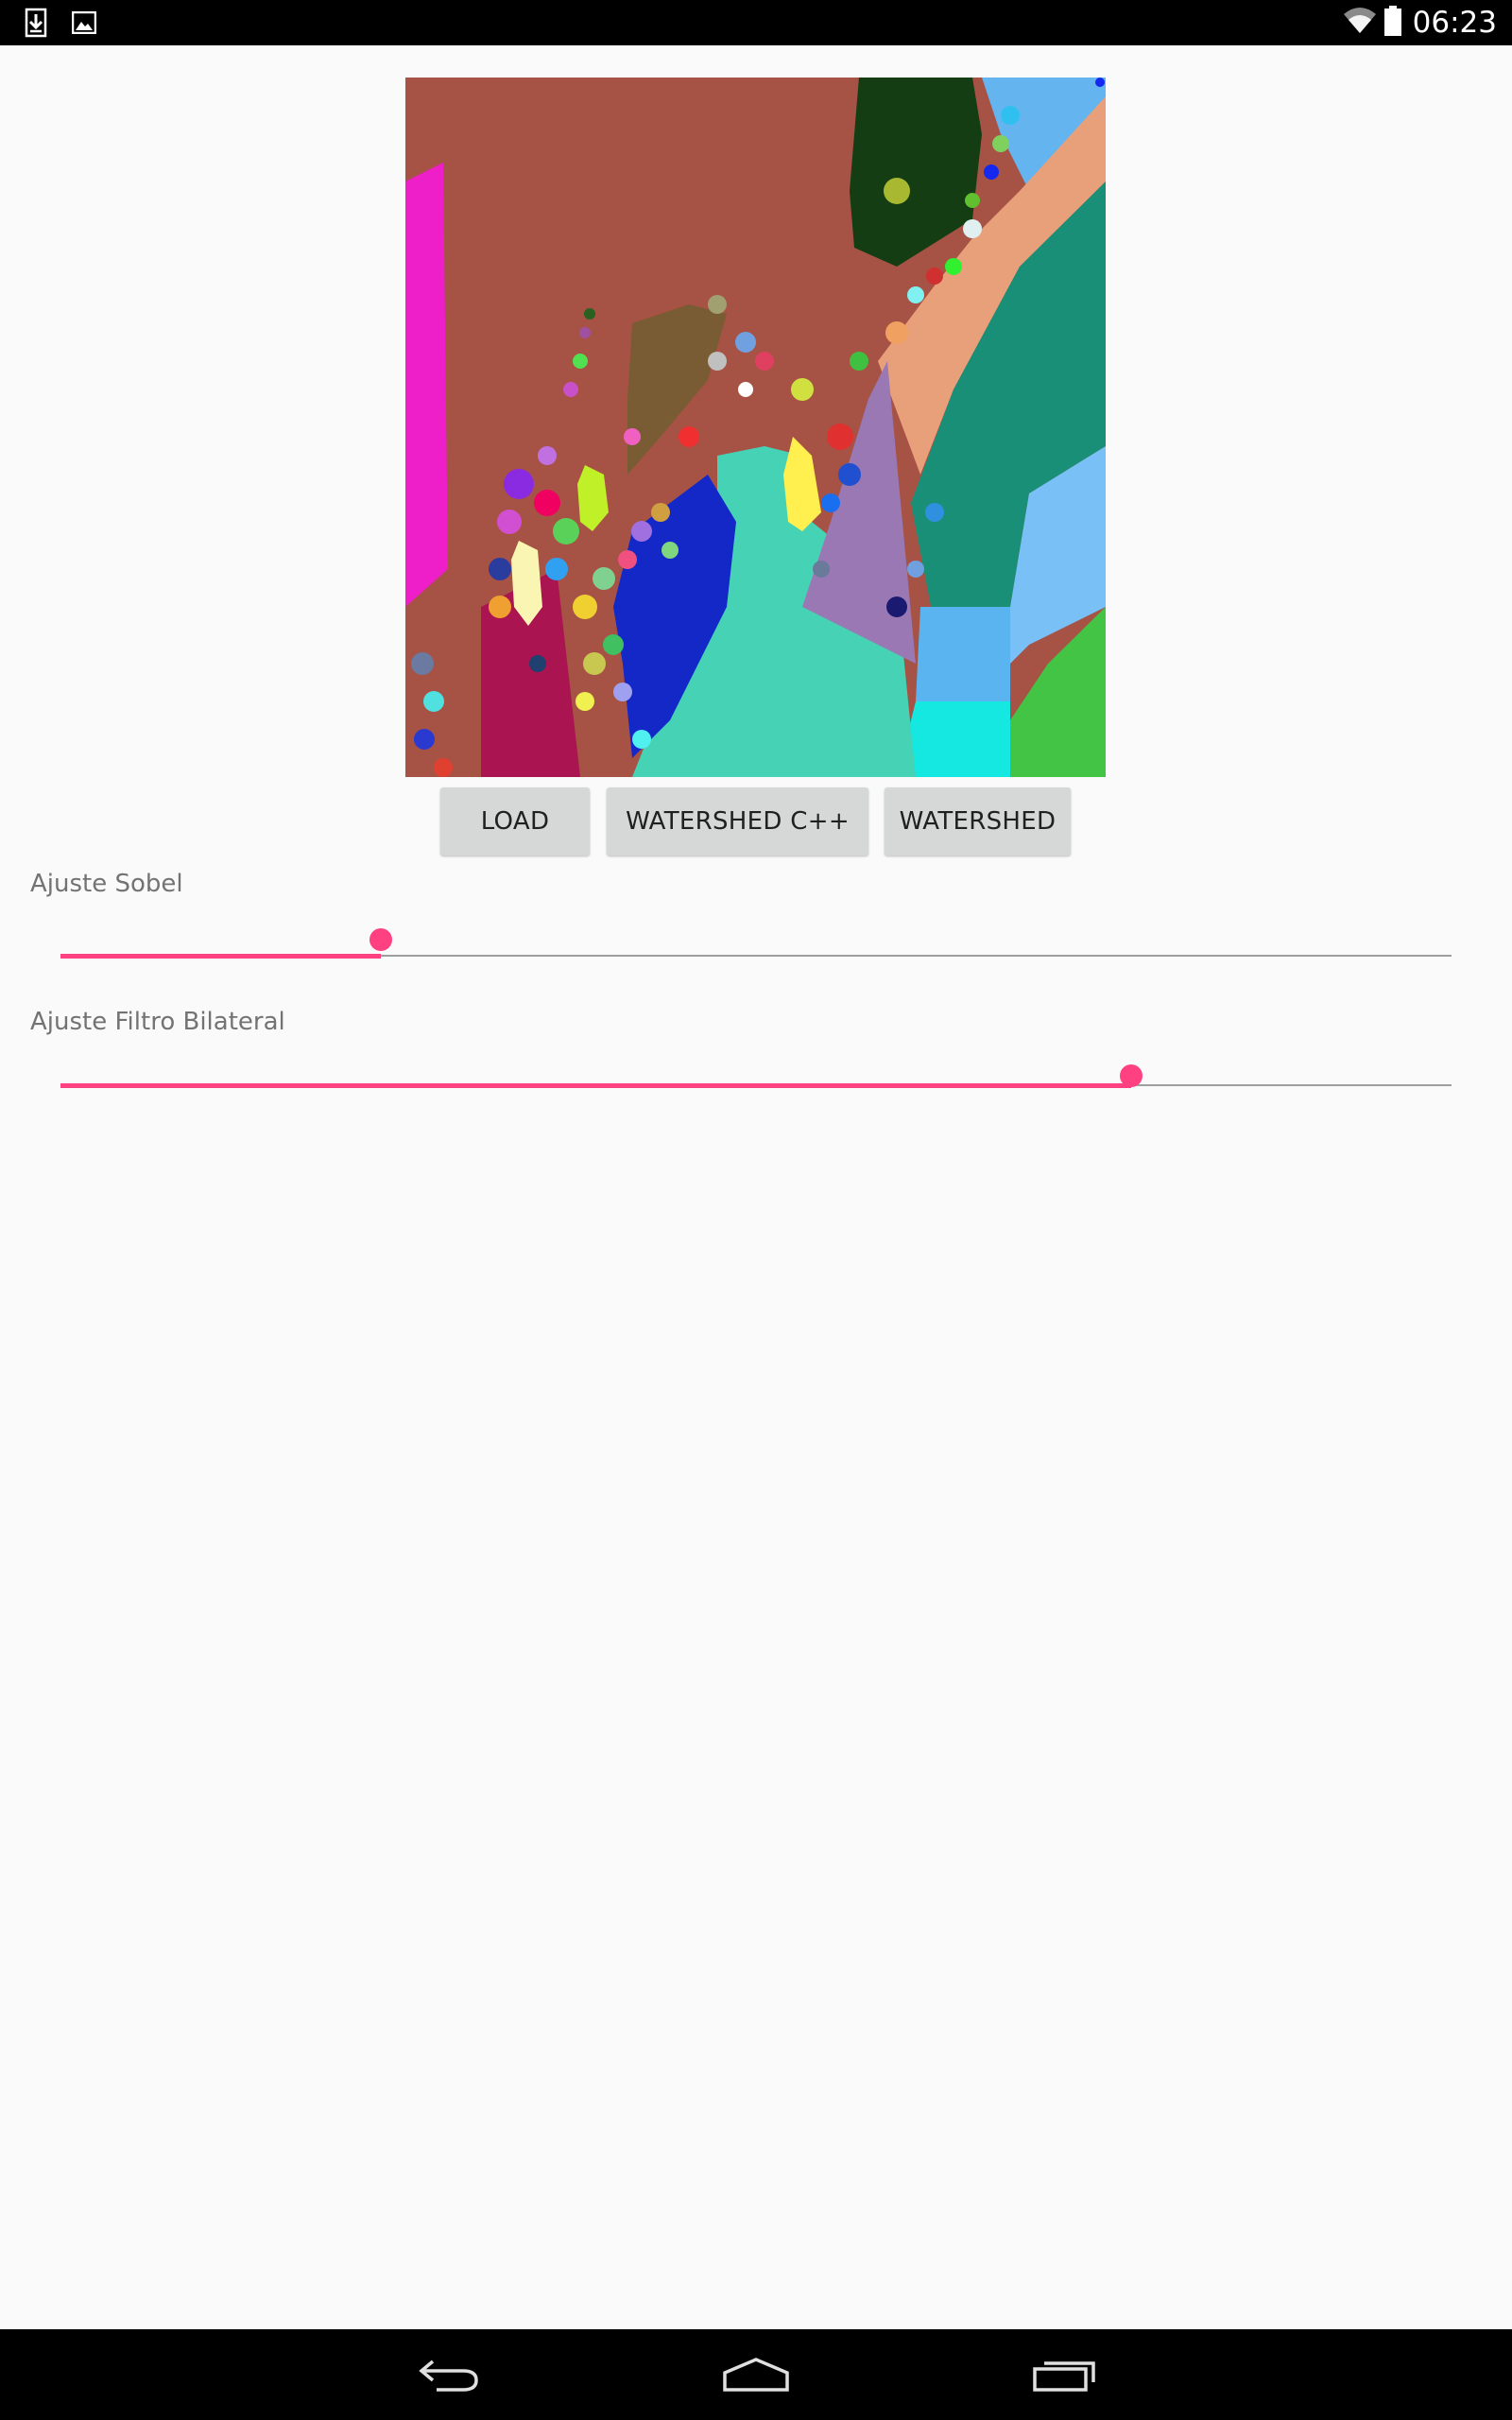  I want to click on watershed-button: WATERSHED, so click(978, 821).